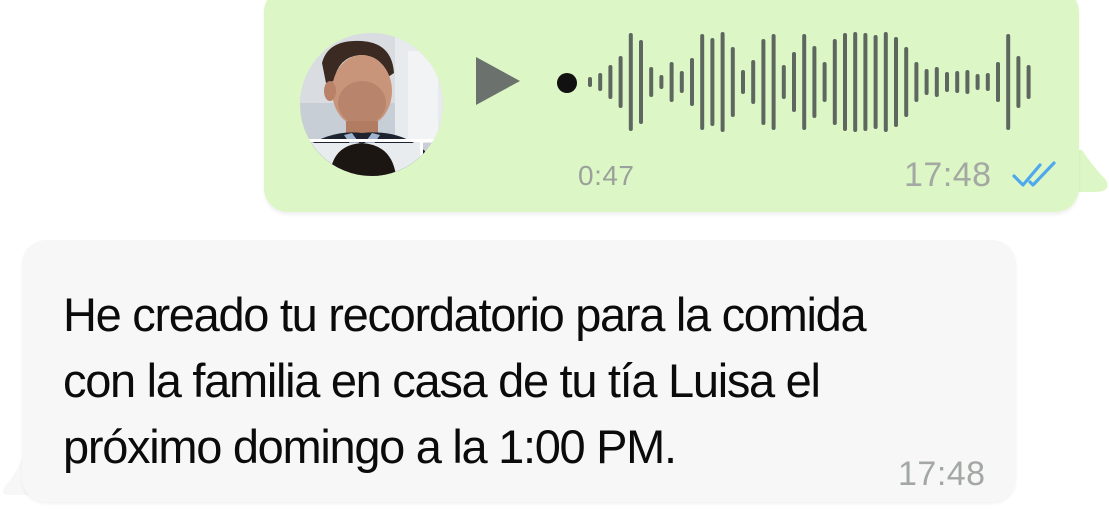  Describe the element at coordinates (567, 83) in the screenshot. I see `playback-scrubber` at that location.